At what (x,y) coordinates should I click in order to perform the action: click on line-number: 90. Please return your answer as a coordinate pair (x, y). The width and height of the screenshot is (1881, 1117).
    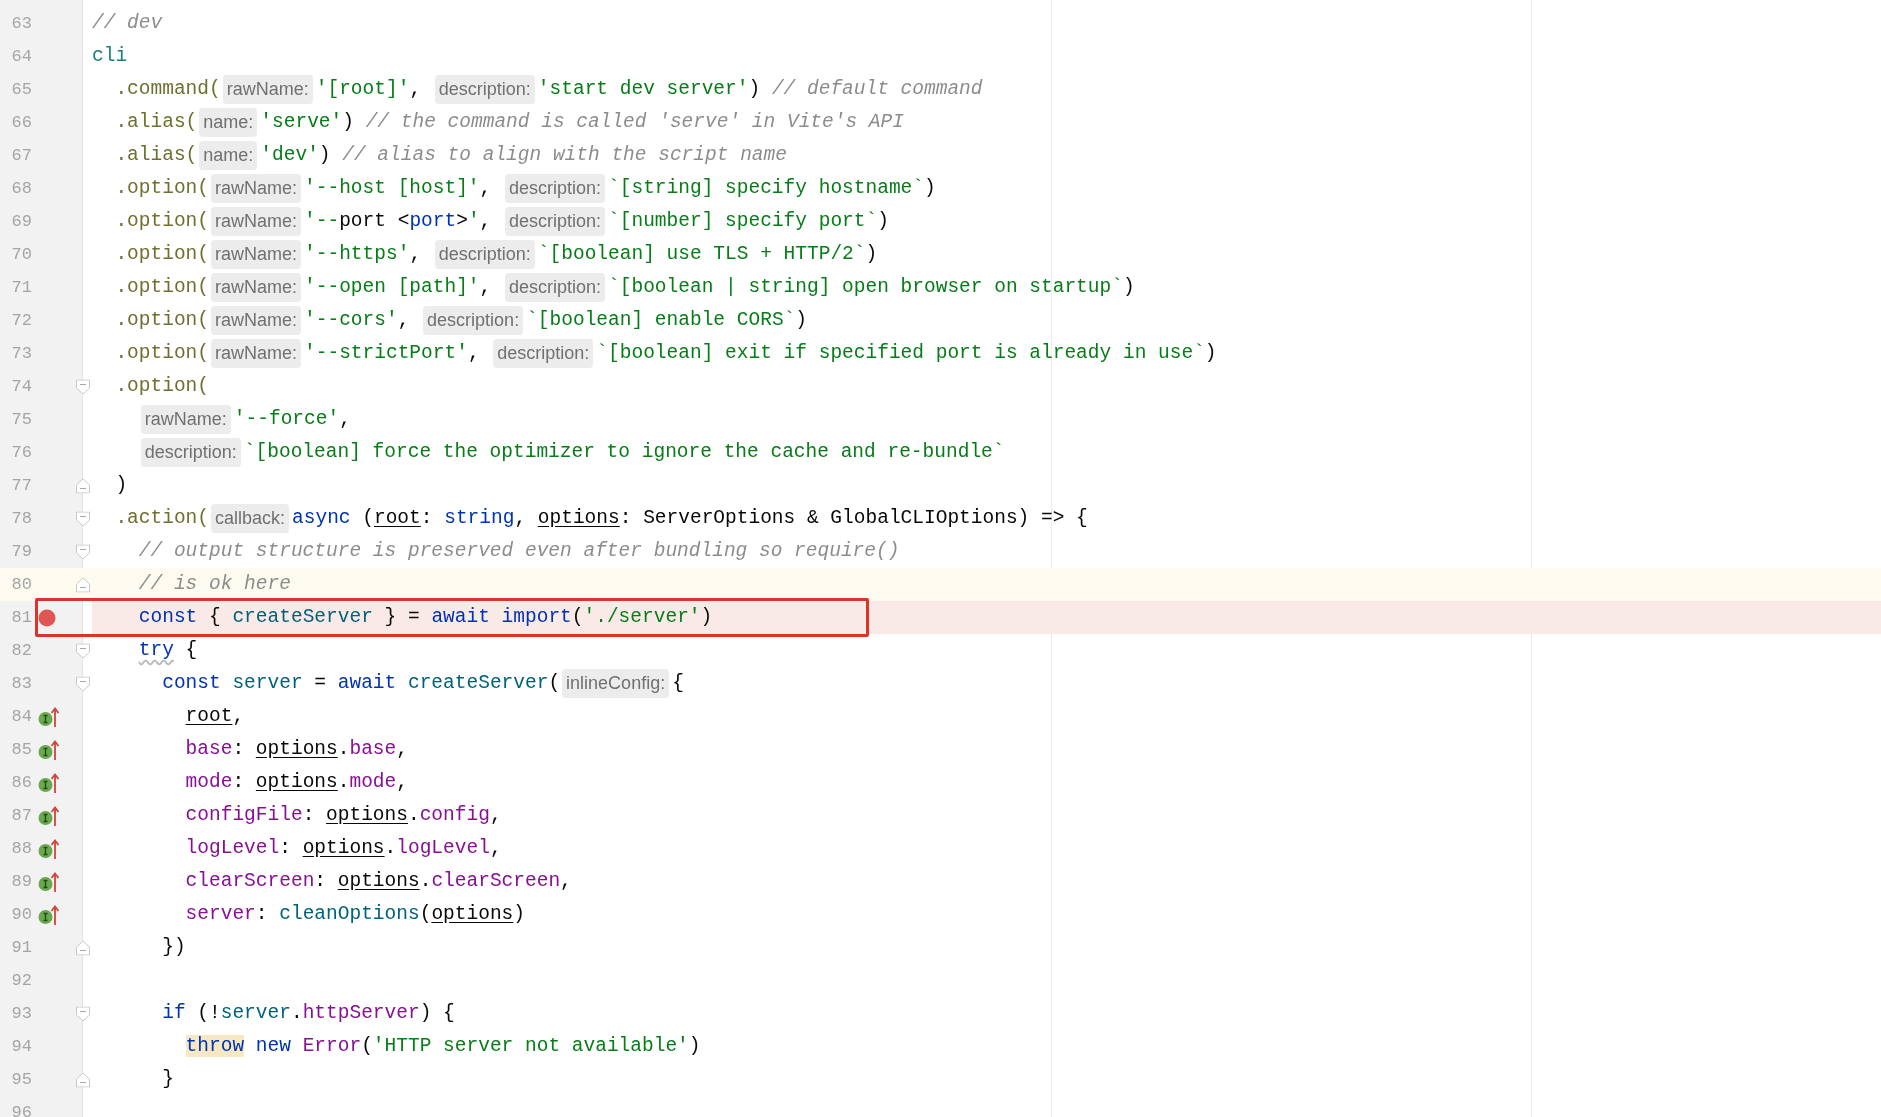
    Looking at the image, I should click on (21, 914).